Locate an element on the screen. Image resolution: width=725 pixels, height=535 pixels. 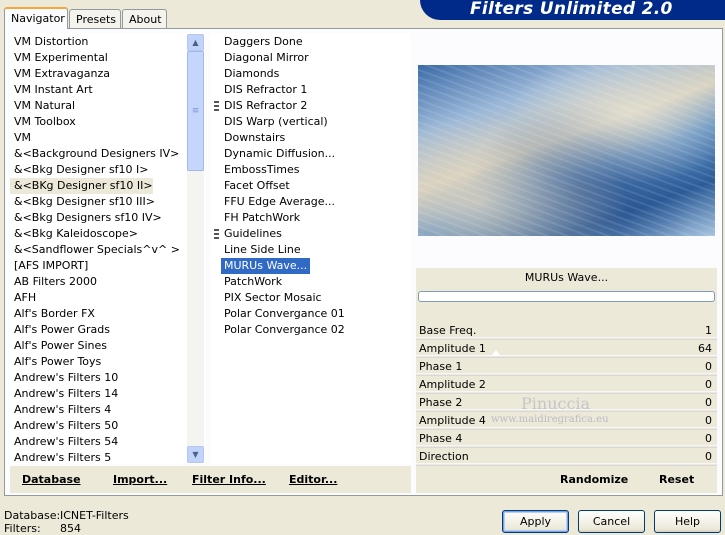
filter-item: Downstairs is located at coordinates (254, 138).